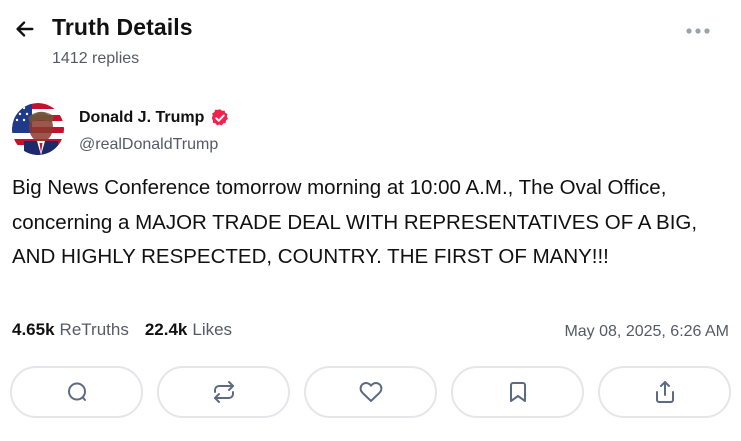 Image resolution: width=741 pixels, height=441 pixels. What do you see at coordinates (141, 118) in the screenshot?
I see `author-name: Donald J. Trump` at bounding box center [141, 118].